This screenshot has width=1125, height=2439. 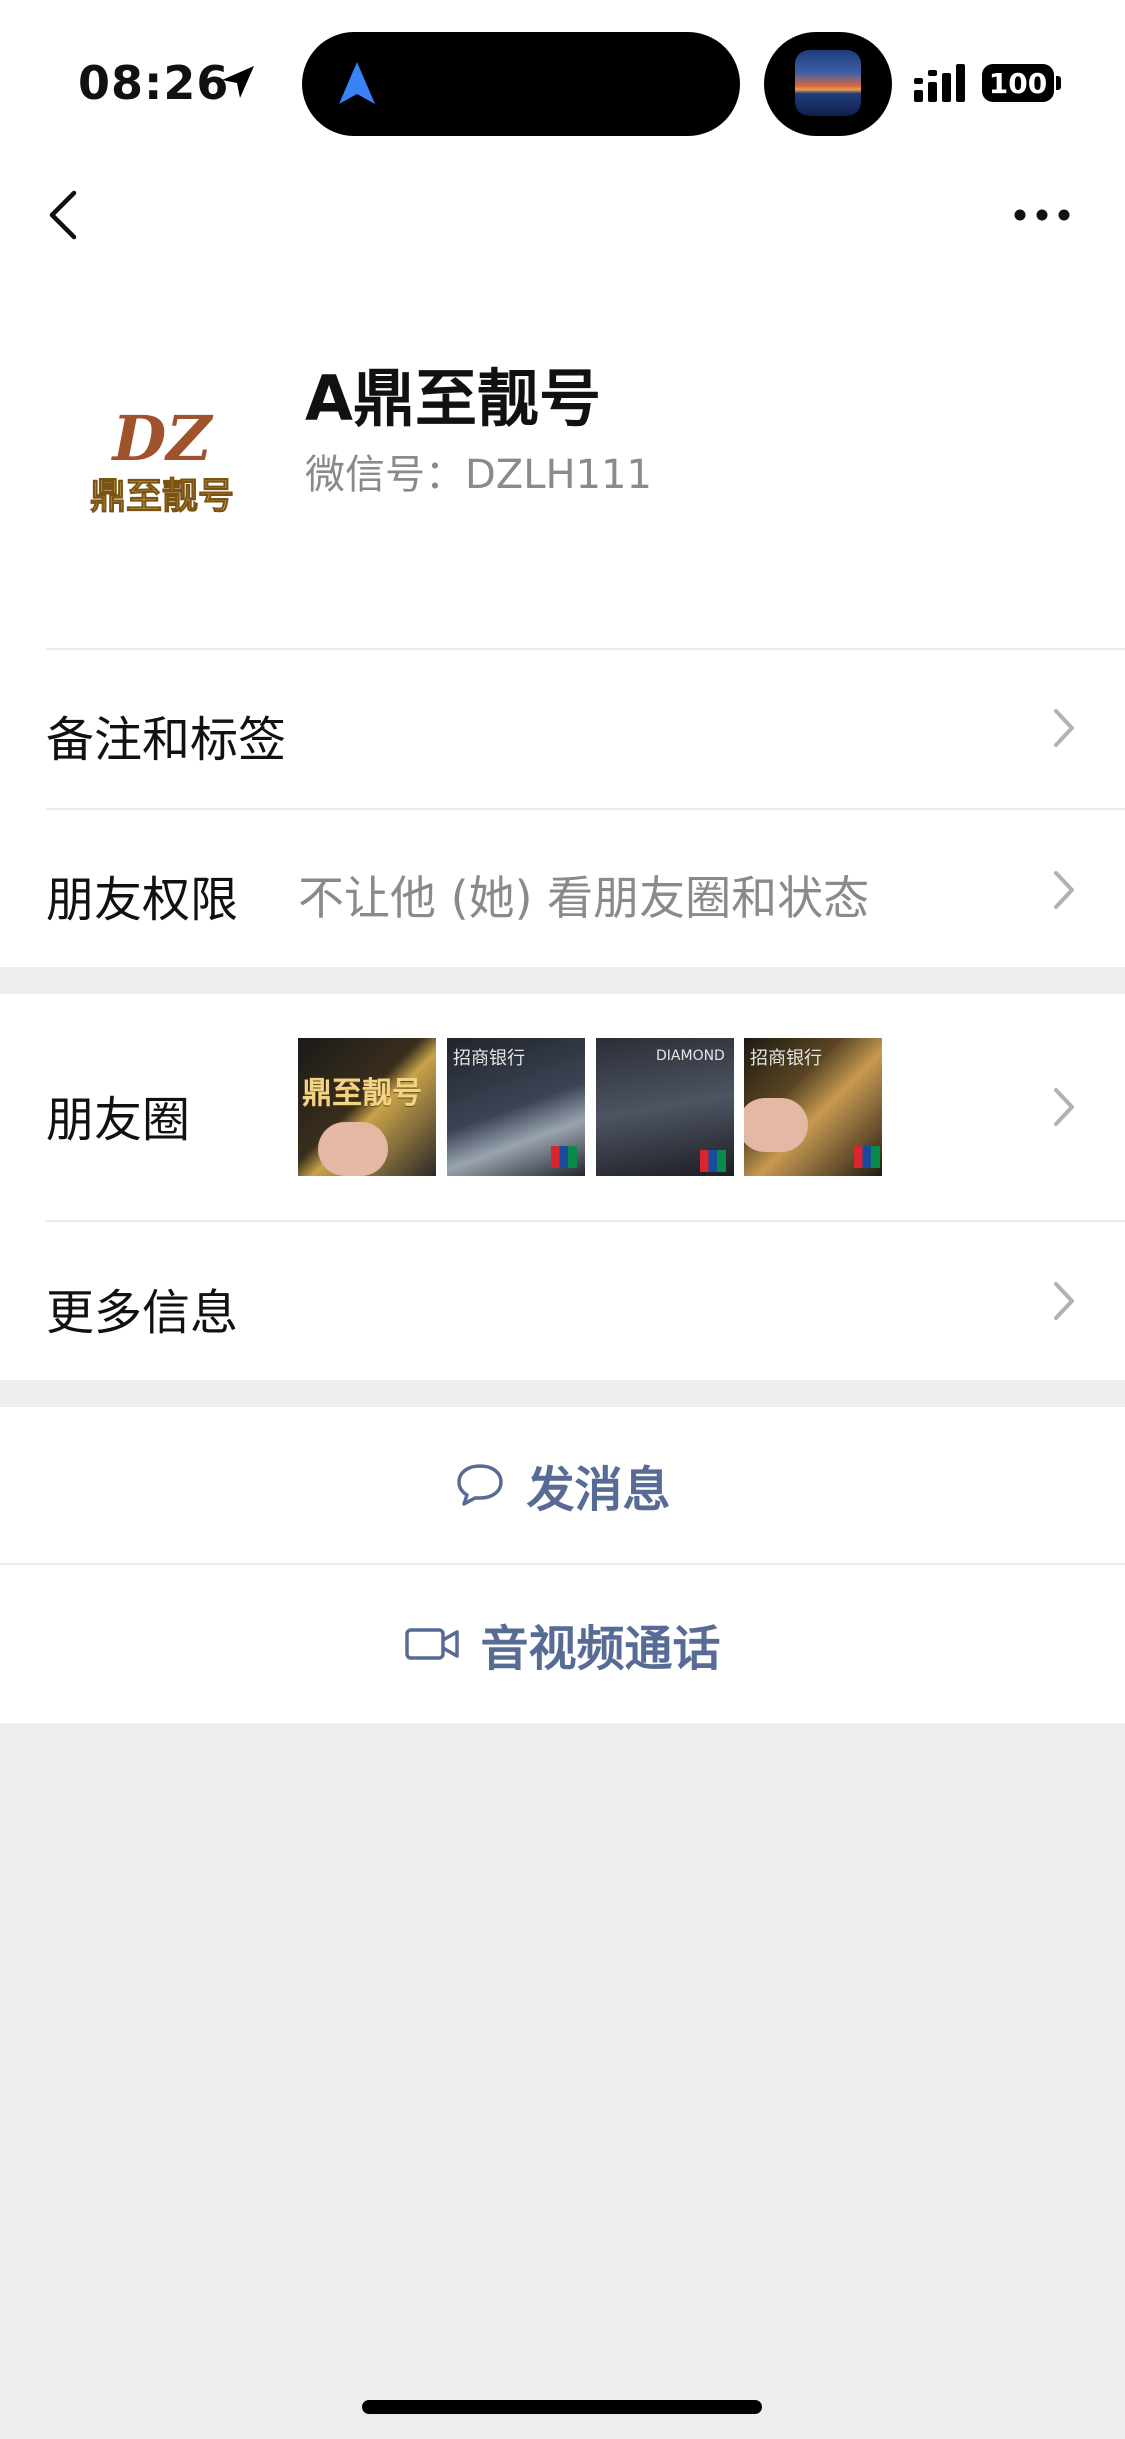 I want to click on remarks-tags-label: 备注和标签, so click(x=166, y=735).